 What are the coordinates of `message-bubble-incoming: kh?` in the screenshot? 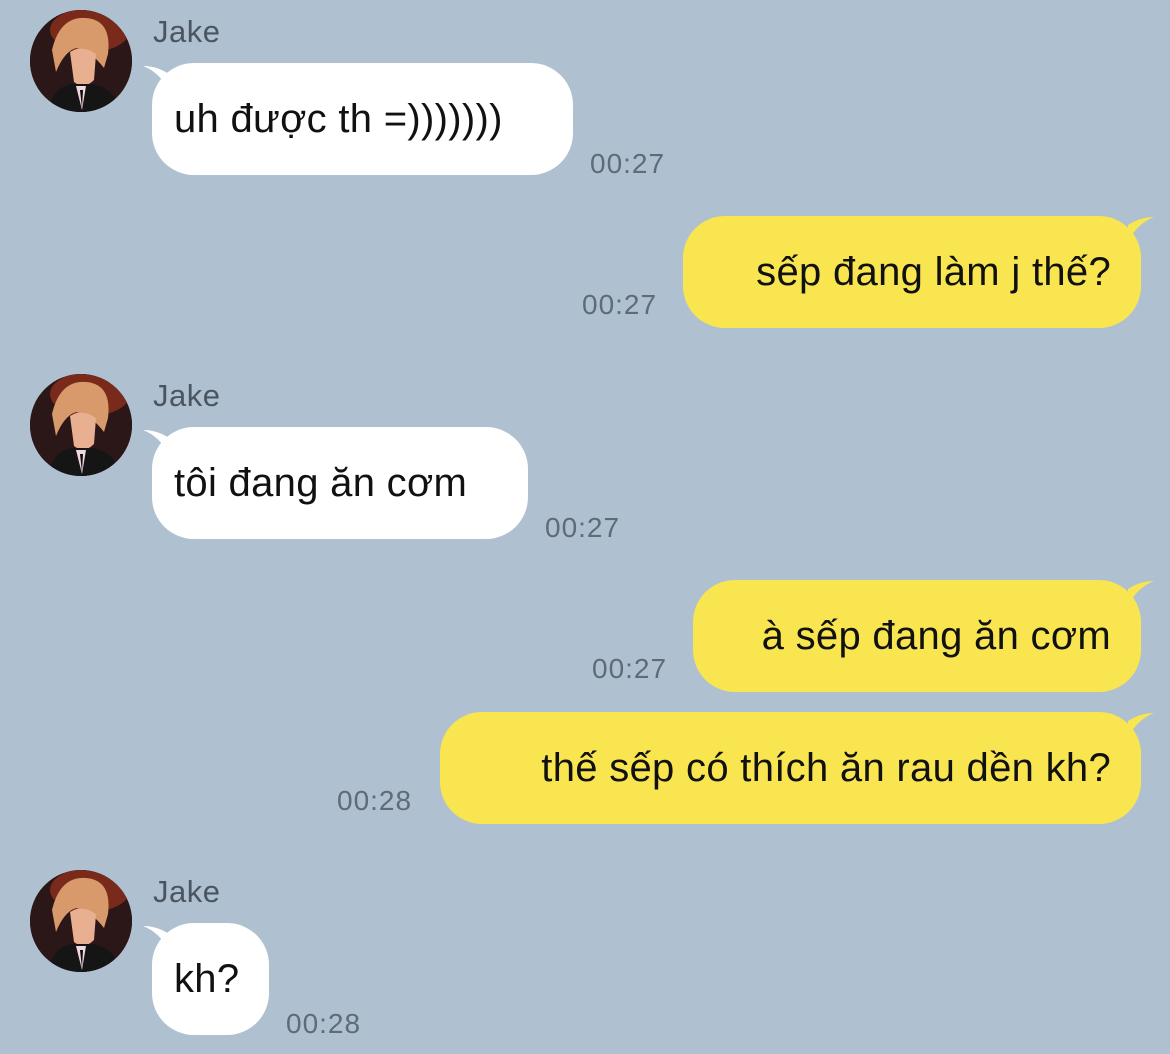 It's located at (210, 979).